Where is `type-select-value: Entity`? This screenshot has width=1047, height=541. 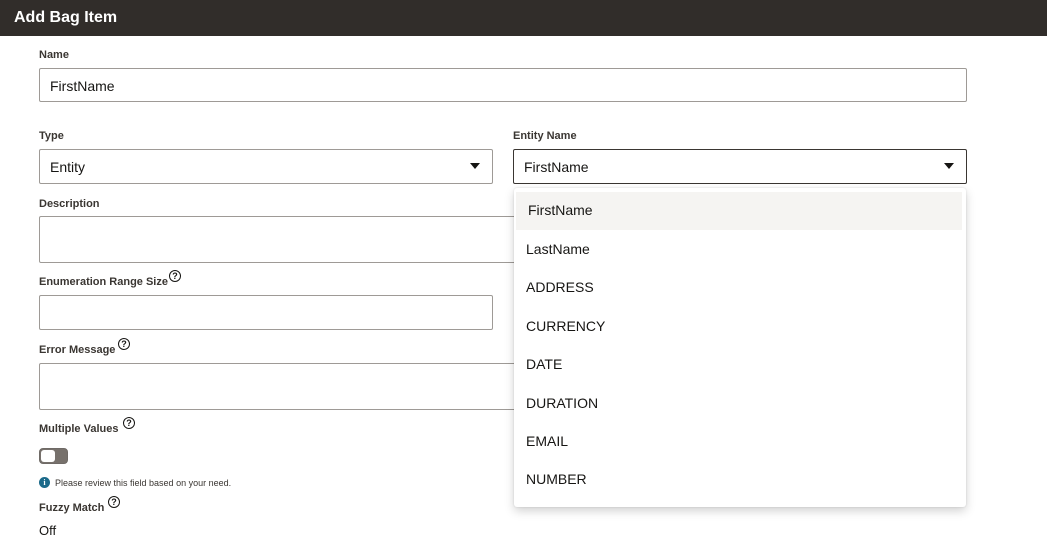
type-select-value: Entity is located at coordinates (68, 167).